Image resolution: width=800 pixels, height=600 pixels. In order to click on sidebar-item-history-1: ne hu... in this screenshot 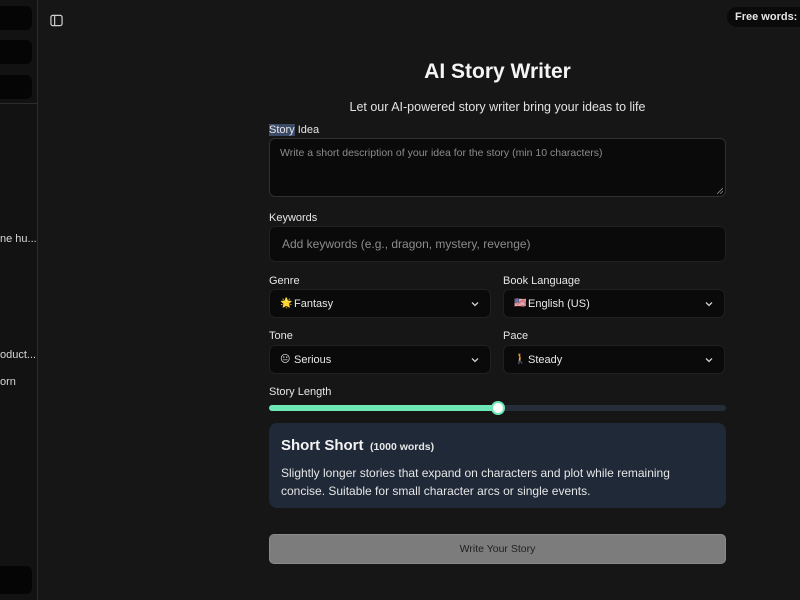, I will do `click(18, 239)`.